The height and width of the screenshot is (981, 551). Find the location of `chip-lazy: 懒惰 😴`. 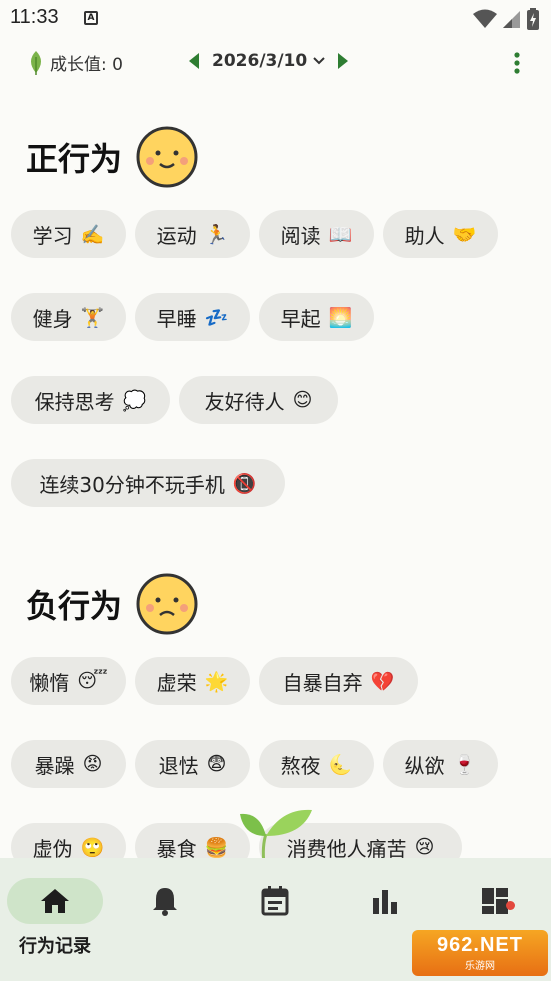

chip-lazy: 懒惰 😴 is located at coordinates (68, 681).